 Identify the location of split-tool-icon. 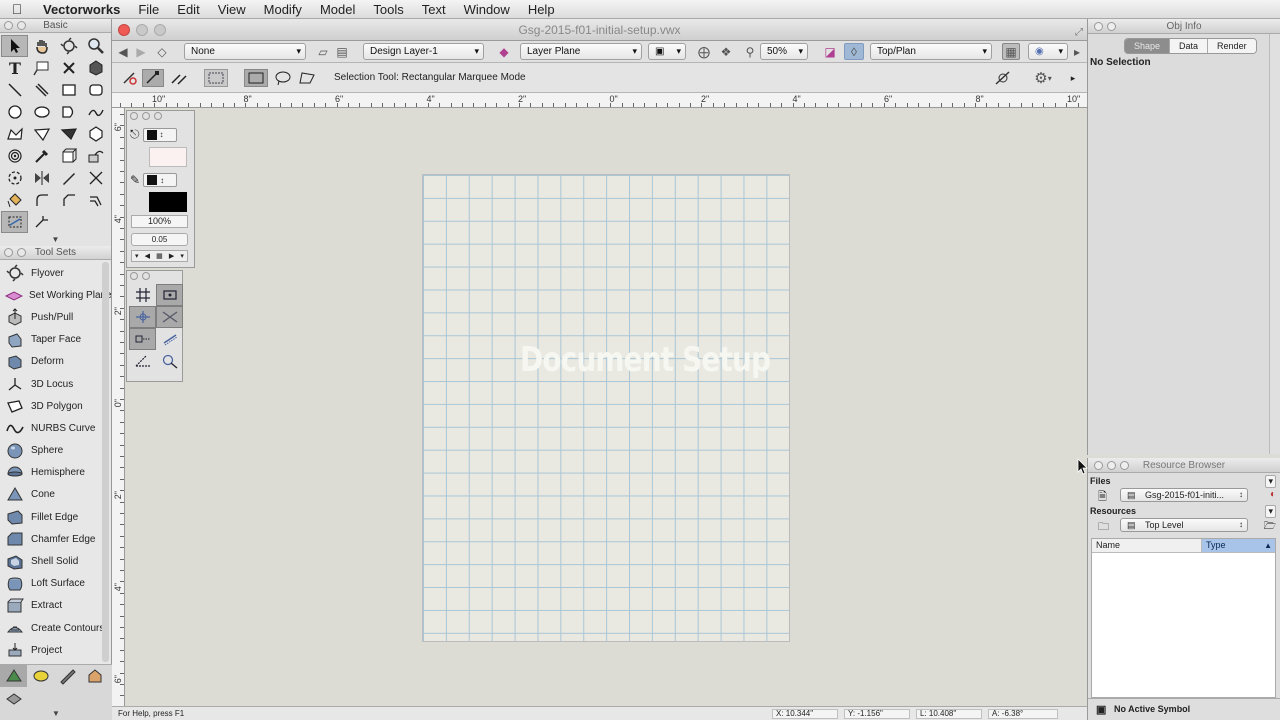
(41, 222).